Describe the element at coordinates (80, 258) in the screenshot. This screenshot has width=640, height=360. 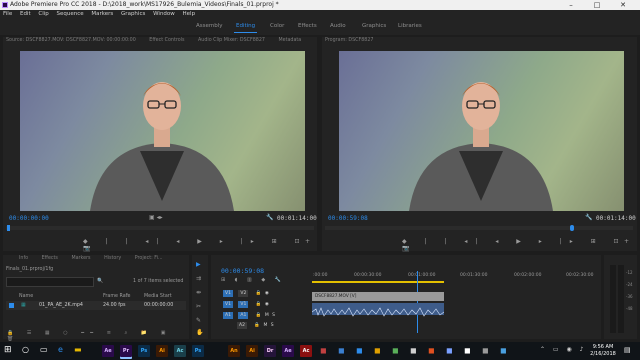
I see `tab-markers: Markers` at that location.